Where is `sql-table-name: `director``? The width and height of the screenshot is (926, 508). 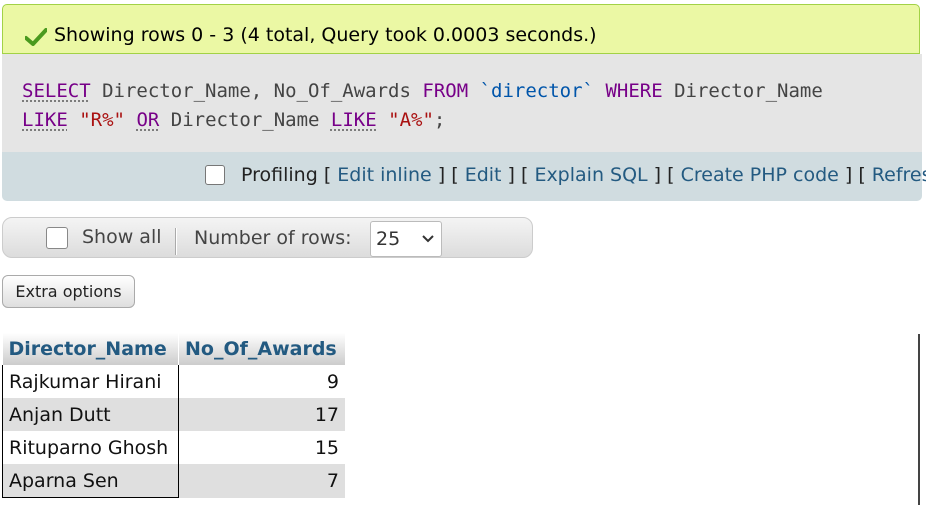
sql-table-name: `director` is located at coordinates (536, 91).